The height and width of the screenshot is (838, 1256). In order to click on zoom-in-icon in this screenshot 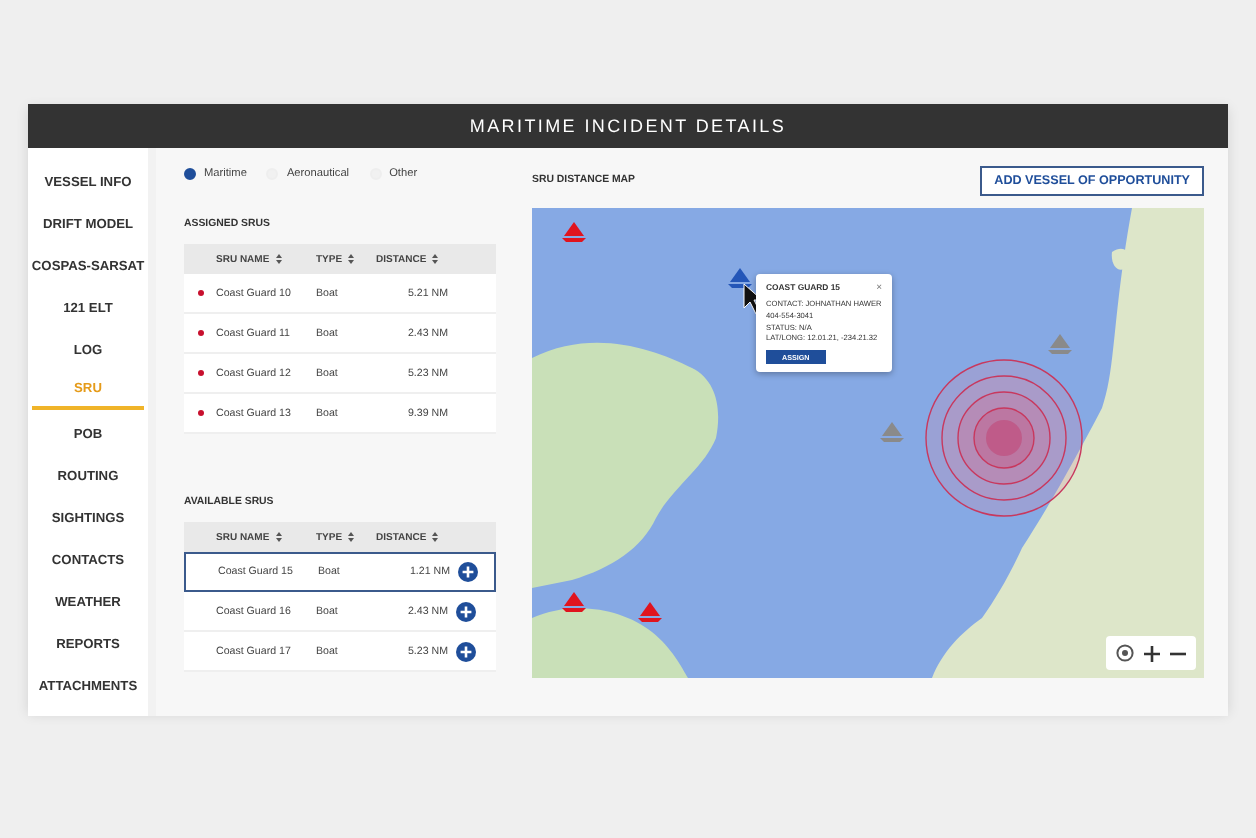, I will do `click(1152, 653)`.